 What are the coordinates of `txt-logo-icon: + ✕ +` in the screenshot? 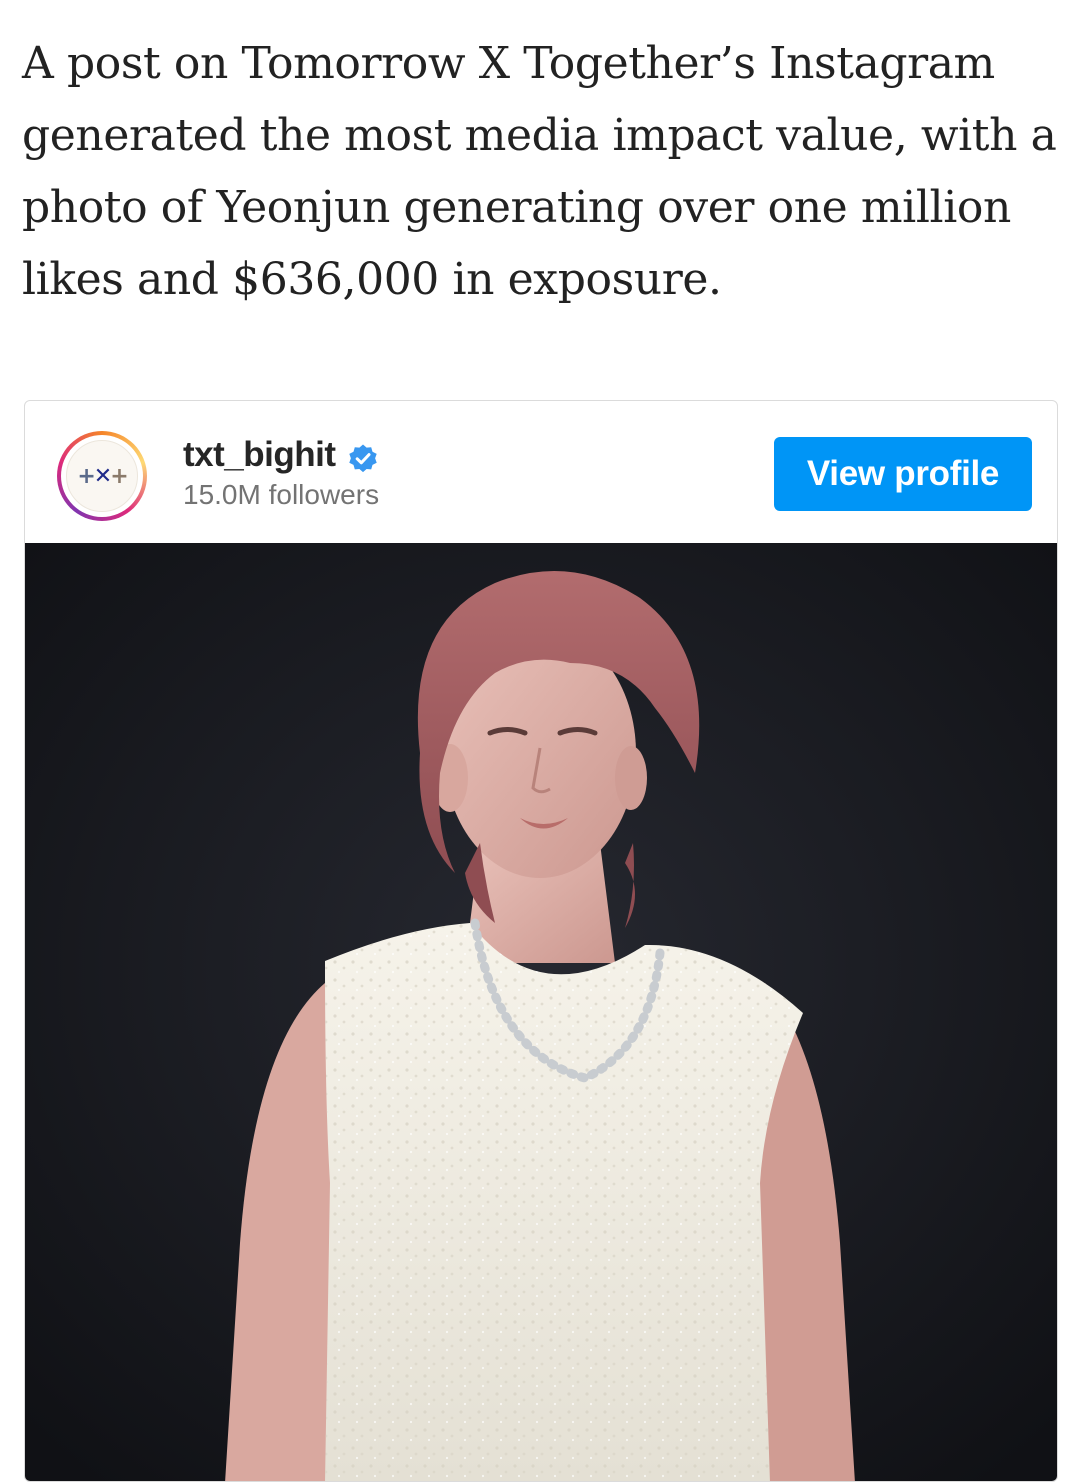 It's located at (102, 476).